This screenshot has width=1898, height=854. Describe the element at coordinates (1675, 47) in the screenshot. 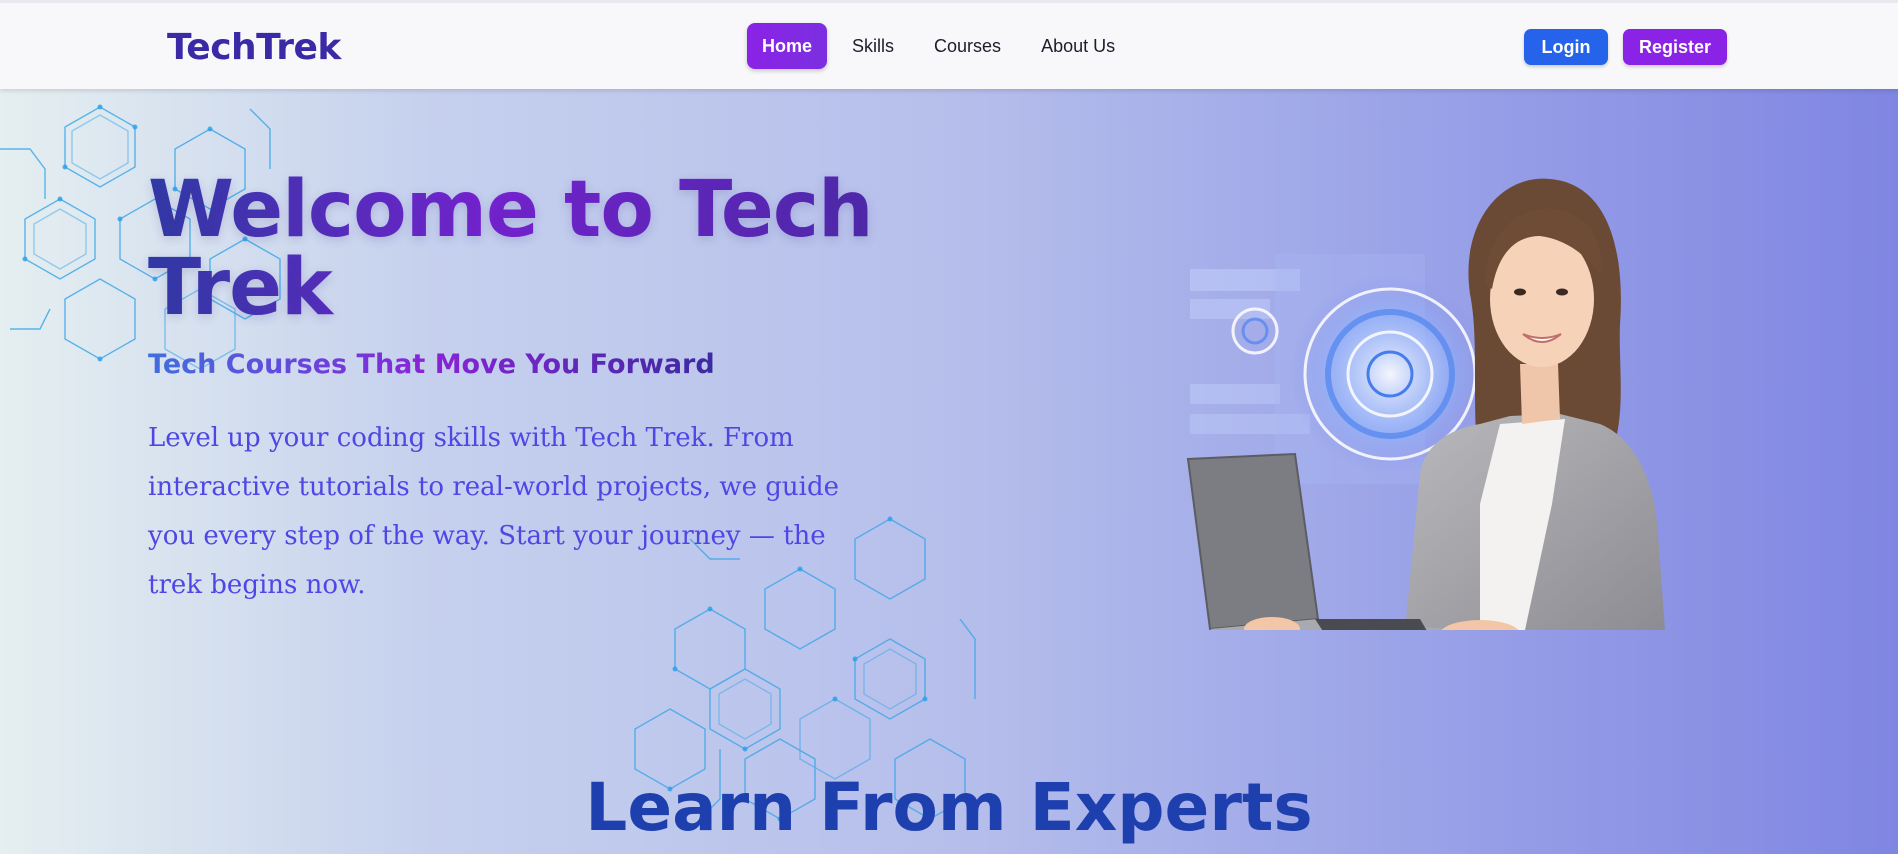

I see `register-button: Register` at that location.